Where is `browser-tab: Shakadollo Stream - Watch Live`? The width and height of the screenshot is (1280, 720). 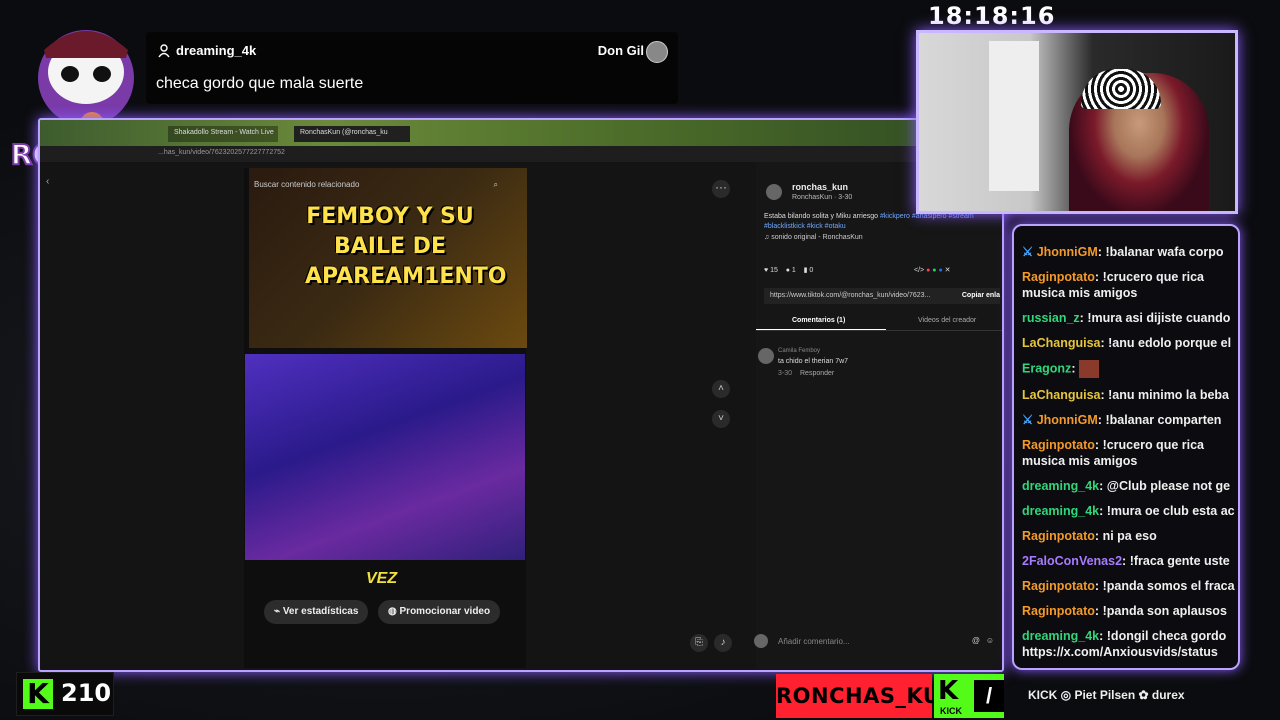
browser-tab: Shakadollo Stream - Watch Live is located at coordinates (223, 134).